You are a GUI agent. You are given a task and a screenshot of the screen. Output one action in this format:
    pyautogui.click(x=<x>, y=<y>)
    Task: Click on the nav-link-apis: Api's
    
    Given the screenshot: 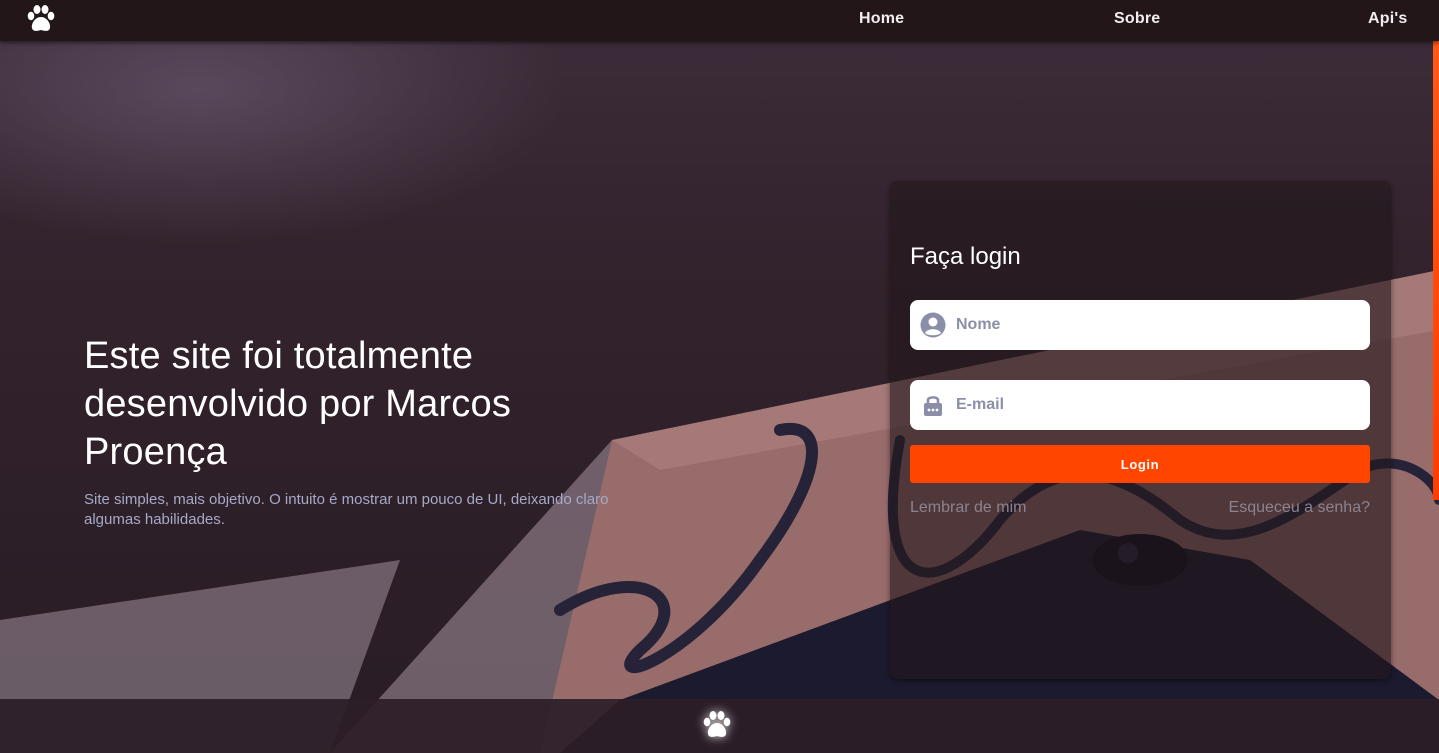 What is the action you would take?
    pyautogui.click(x=1387, y=19)
    